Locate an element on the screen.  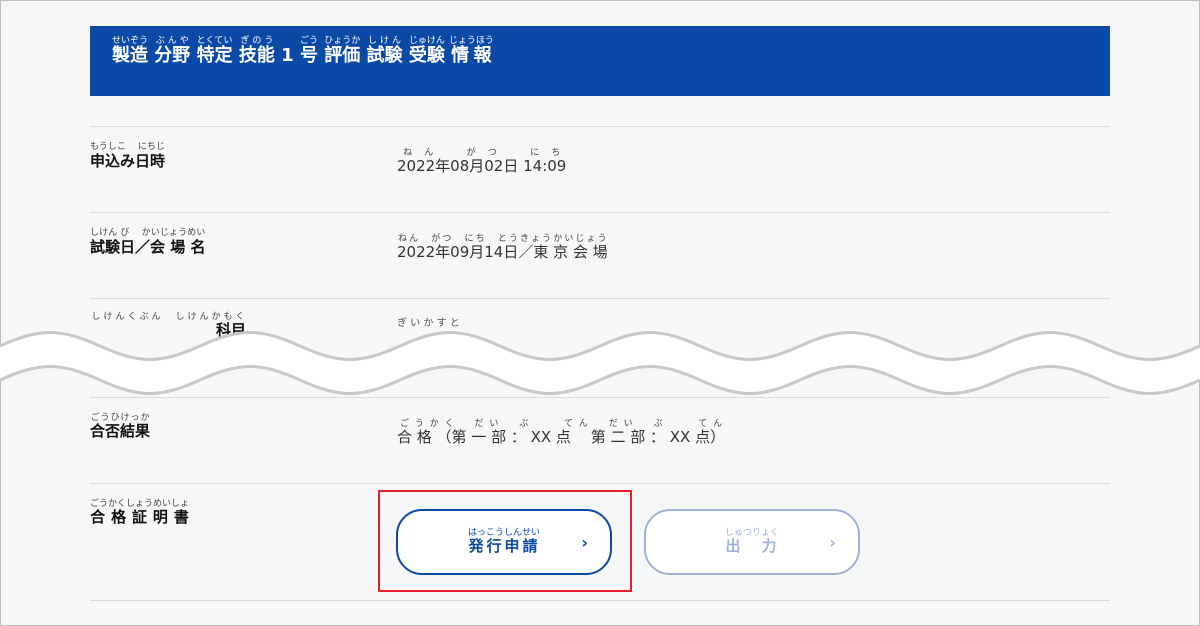
title-segment: 試験しけん is located at coordinates (384, 51).